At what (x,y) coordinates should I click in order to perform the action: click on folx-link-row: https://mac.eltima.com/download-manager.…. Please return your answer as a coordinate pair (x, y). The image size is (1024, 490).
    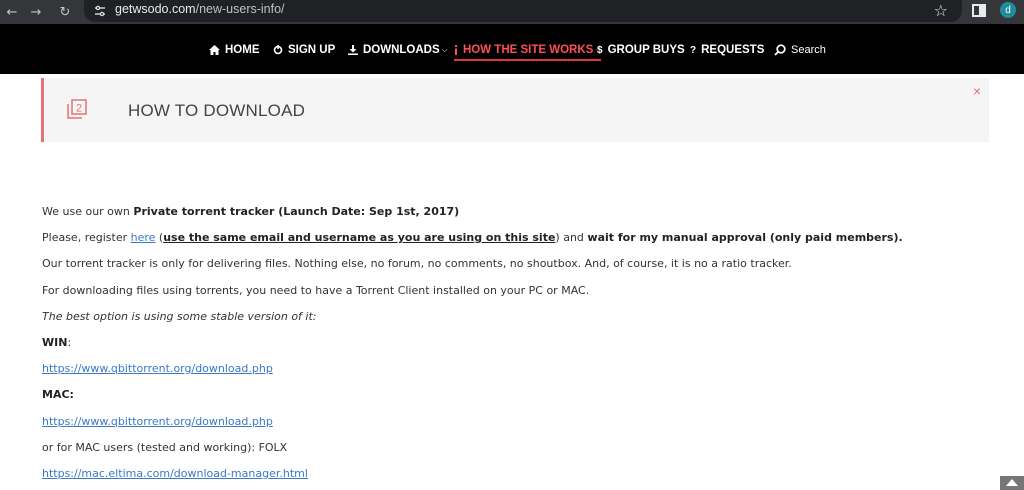
    Looking at the image, I should click on (512, 474).